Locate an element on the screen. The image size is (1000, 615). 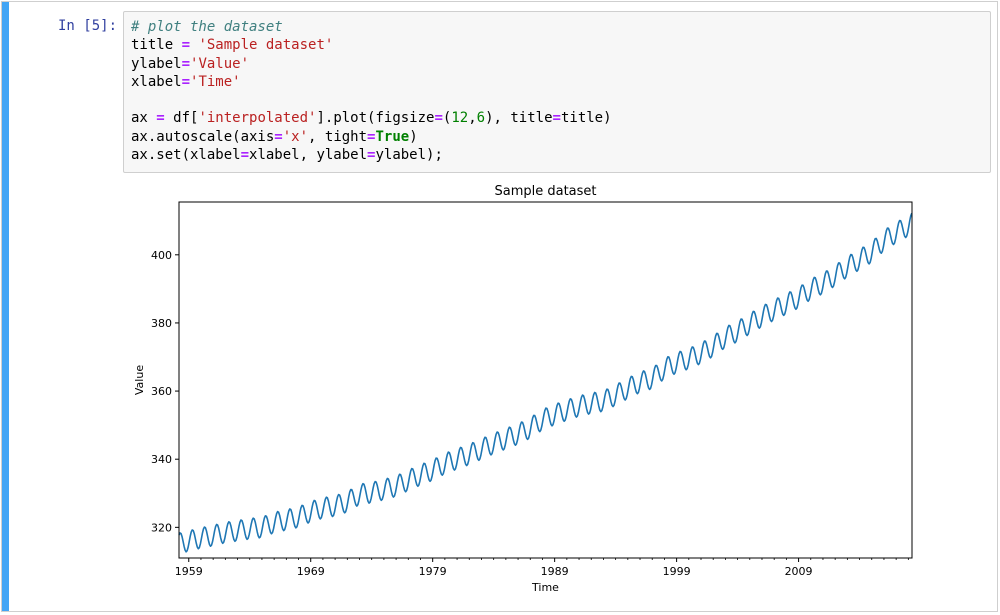
code-token: ax is located at coordinates (144, 118).